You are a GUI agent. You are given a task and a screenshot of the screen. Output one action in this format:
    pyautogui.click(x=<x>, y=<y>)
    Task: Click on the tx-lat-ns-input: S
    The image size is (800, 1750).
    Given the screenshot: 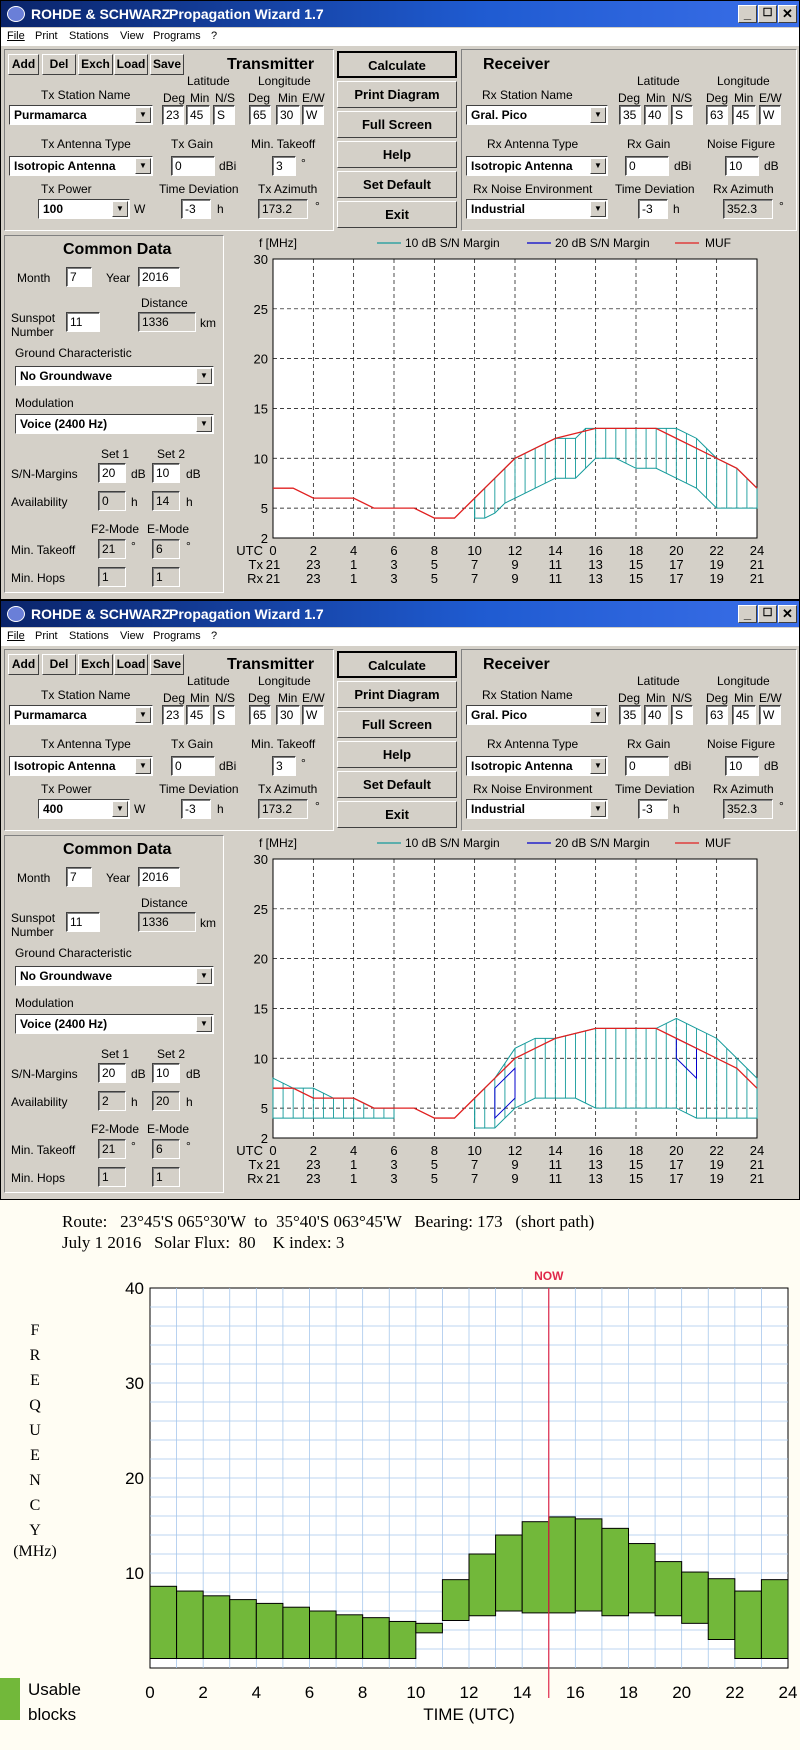 What is the action you would take?
    pyautogui.click(x=224, y=115)
    